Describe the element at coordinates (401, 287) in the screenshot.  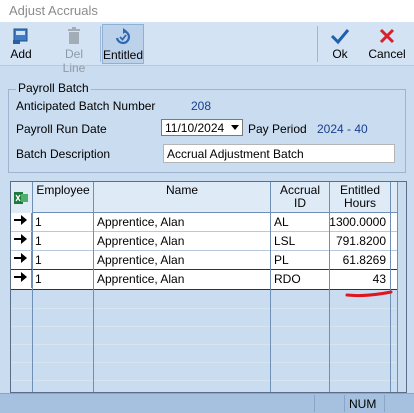
I see `grid-scrollbar` at that location.